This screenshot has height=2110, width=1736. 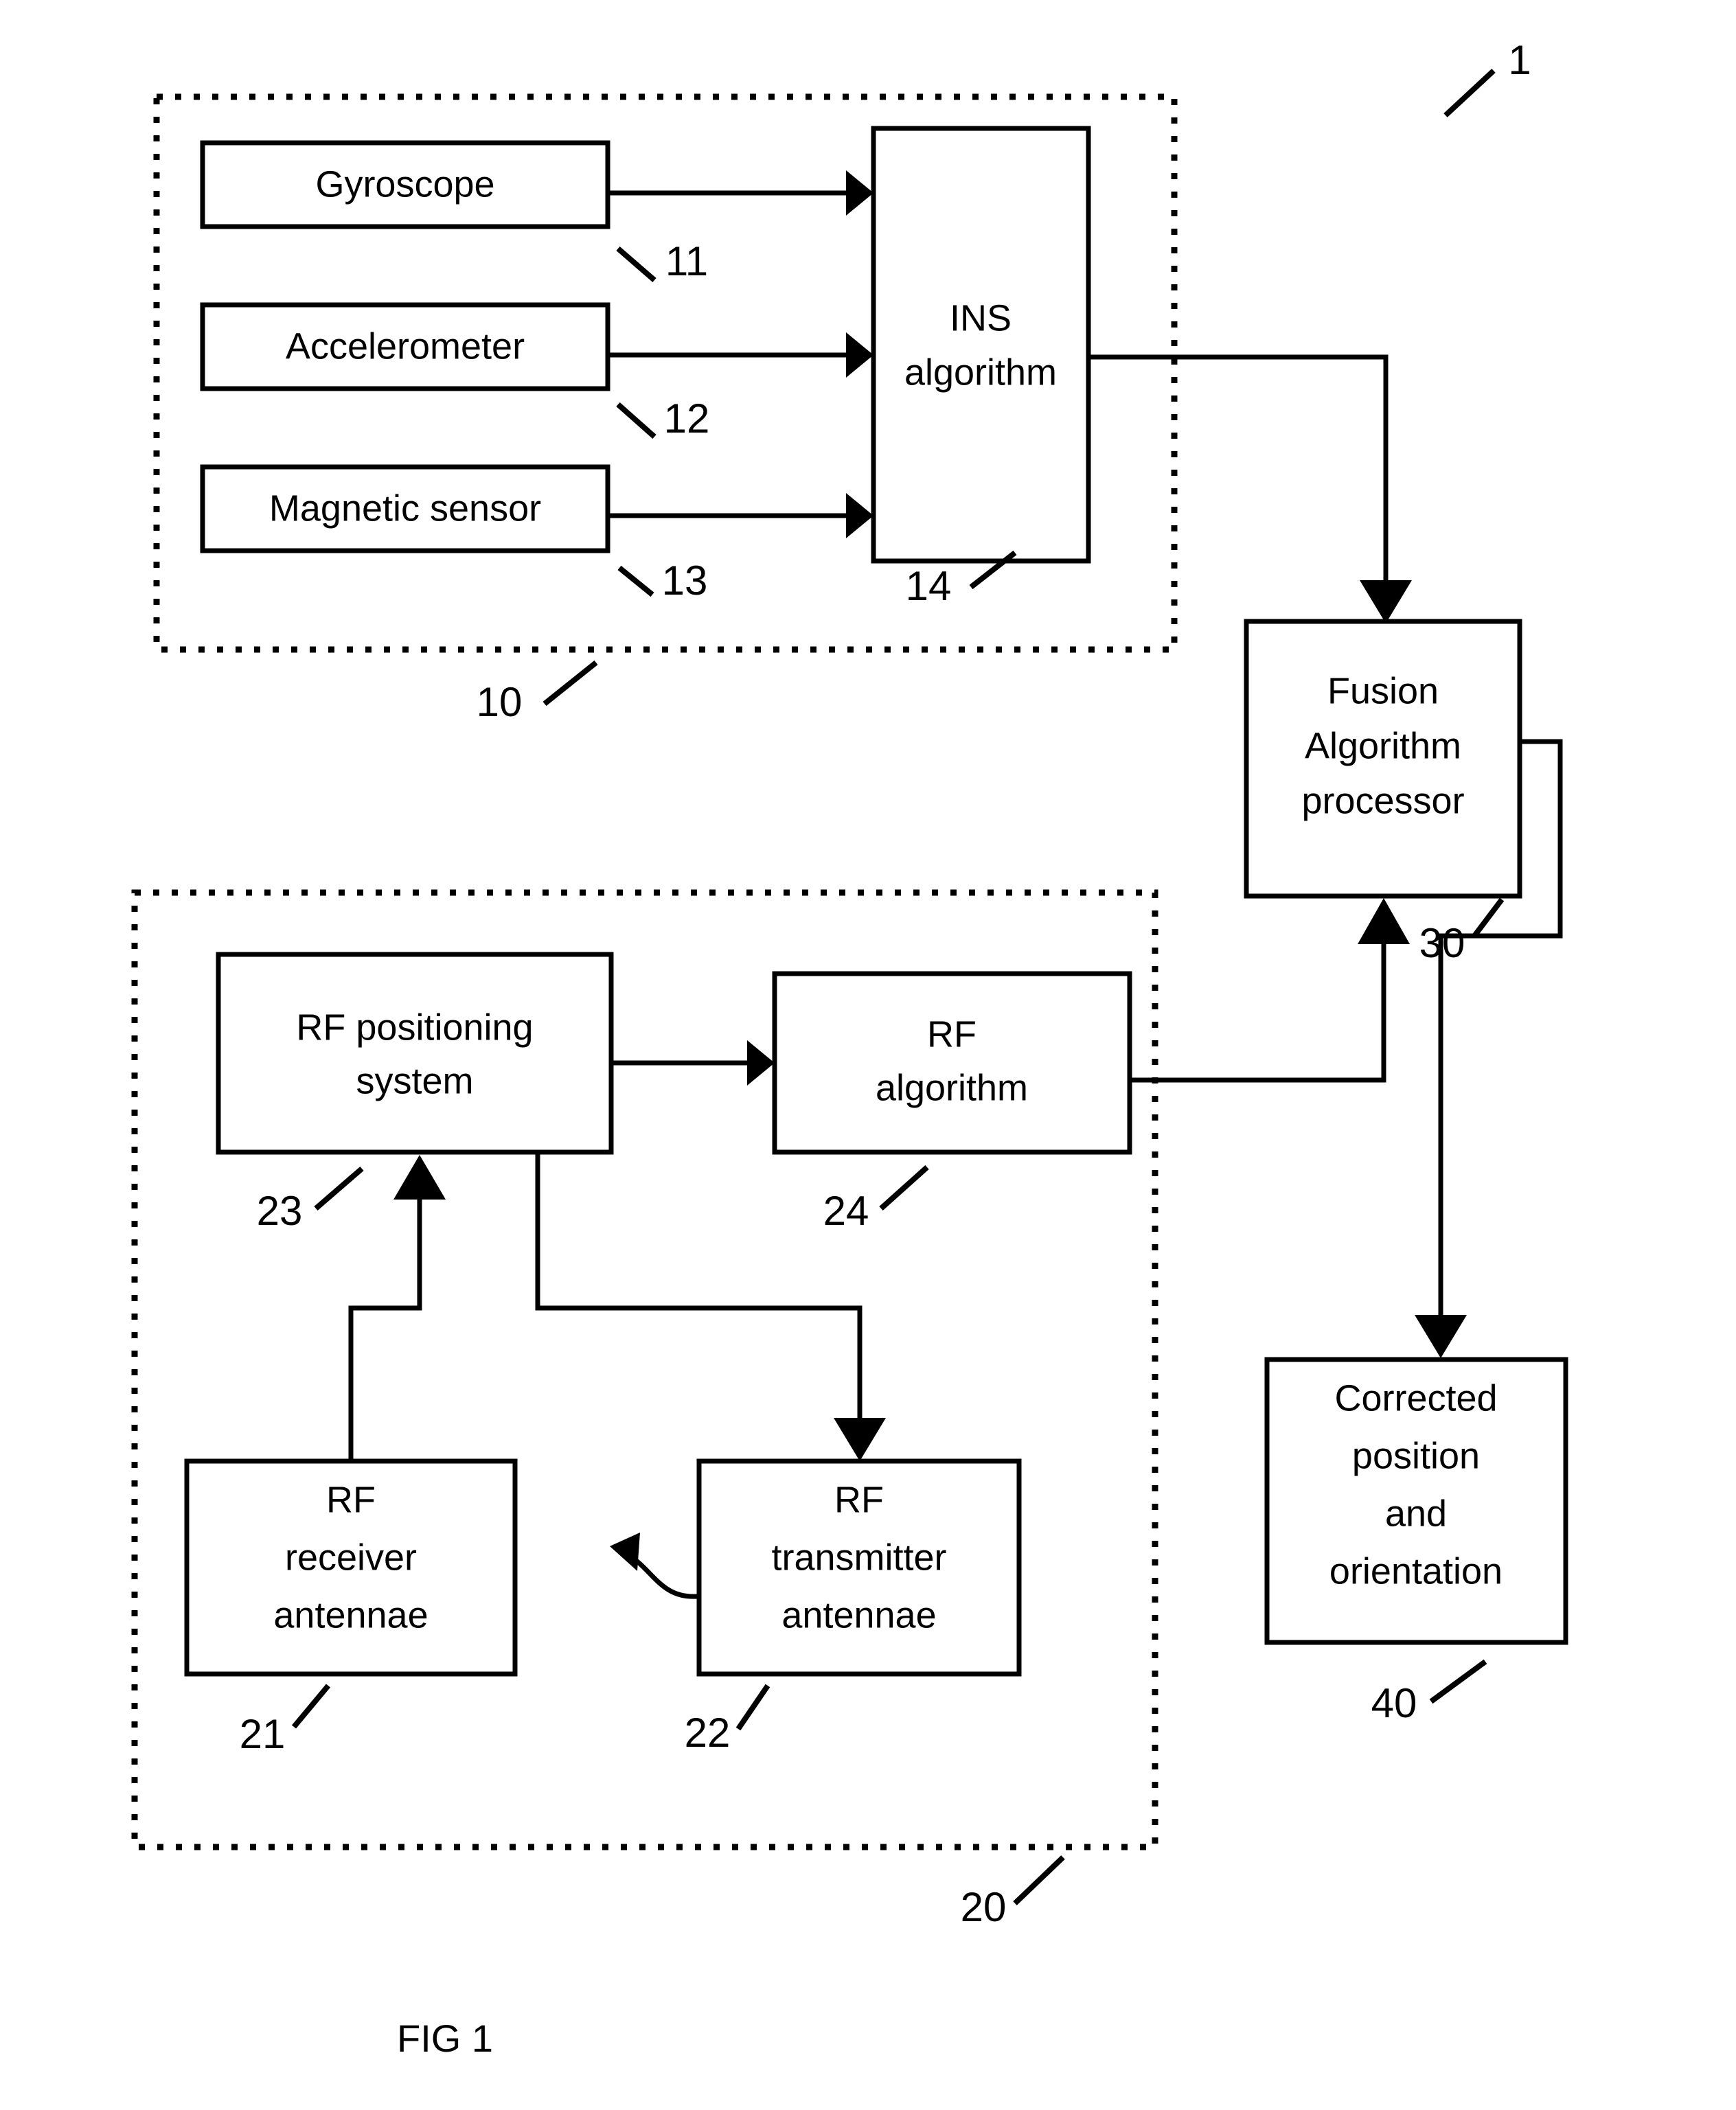 I want to click on leader-line-fusion-processor, so click(x=1488, y=917).